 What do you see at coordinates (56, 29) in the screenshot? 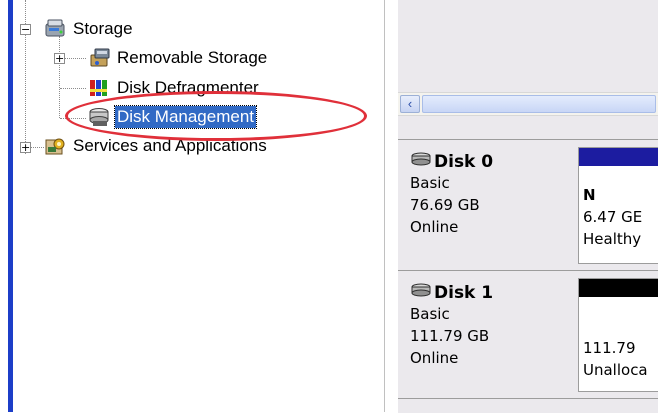
I see `storage-icon` at bounding box center [56, 29].